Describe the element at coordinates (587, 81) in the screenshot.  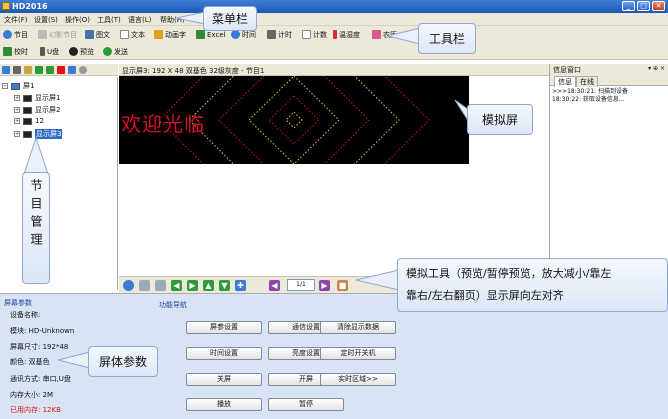
I see `tab-online: 在线` at that location.